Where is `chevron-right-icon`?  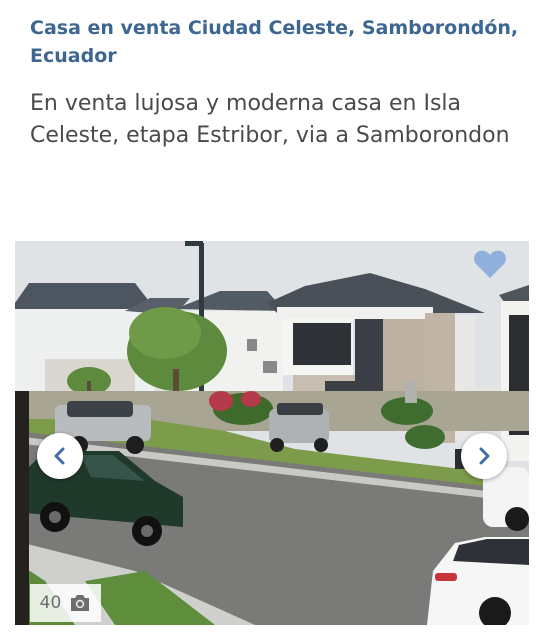
chevron-right-icon is located at coordinates (484, 456).